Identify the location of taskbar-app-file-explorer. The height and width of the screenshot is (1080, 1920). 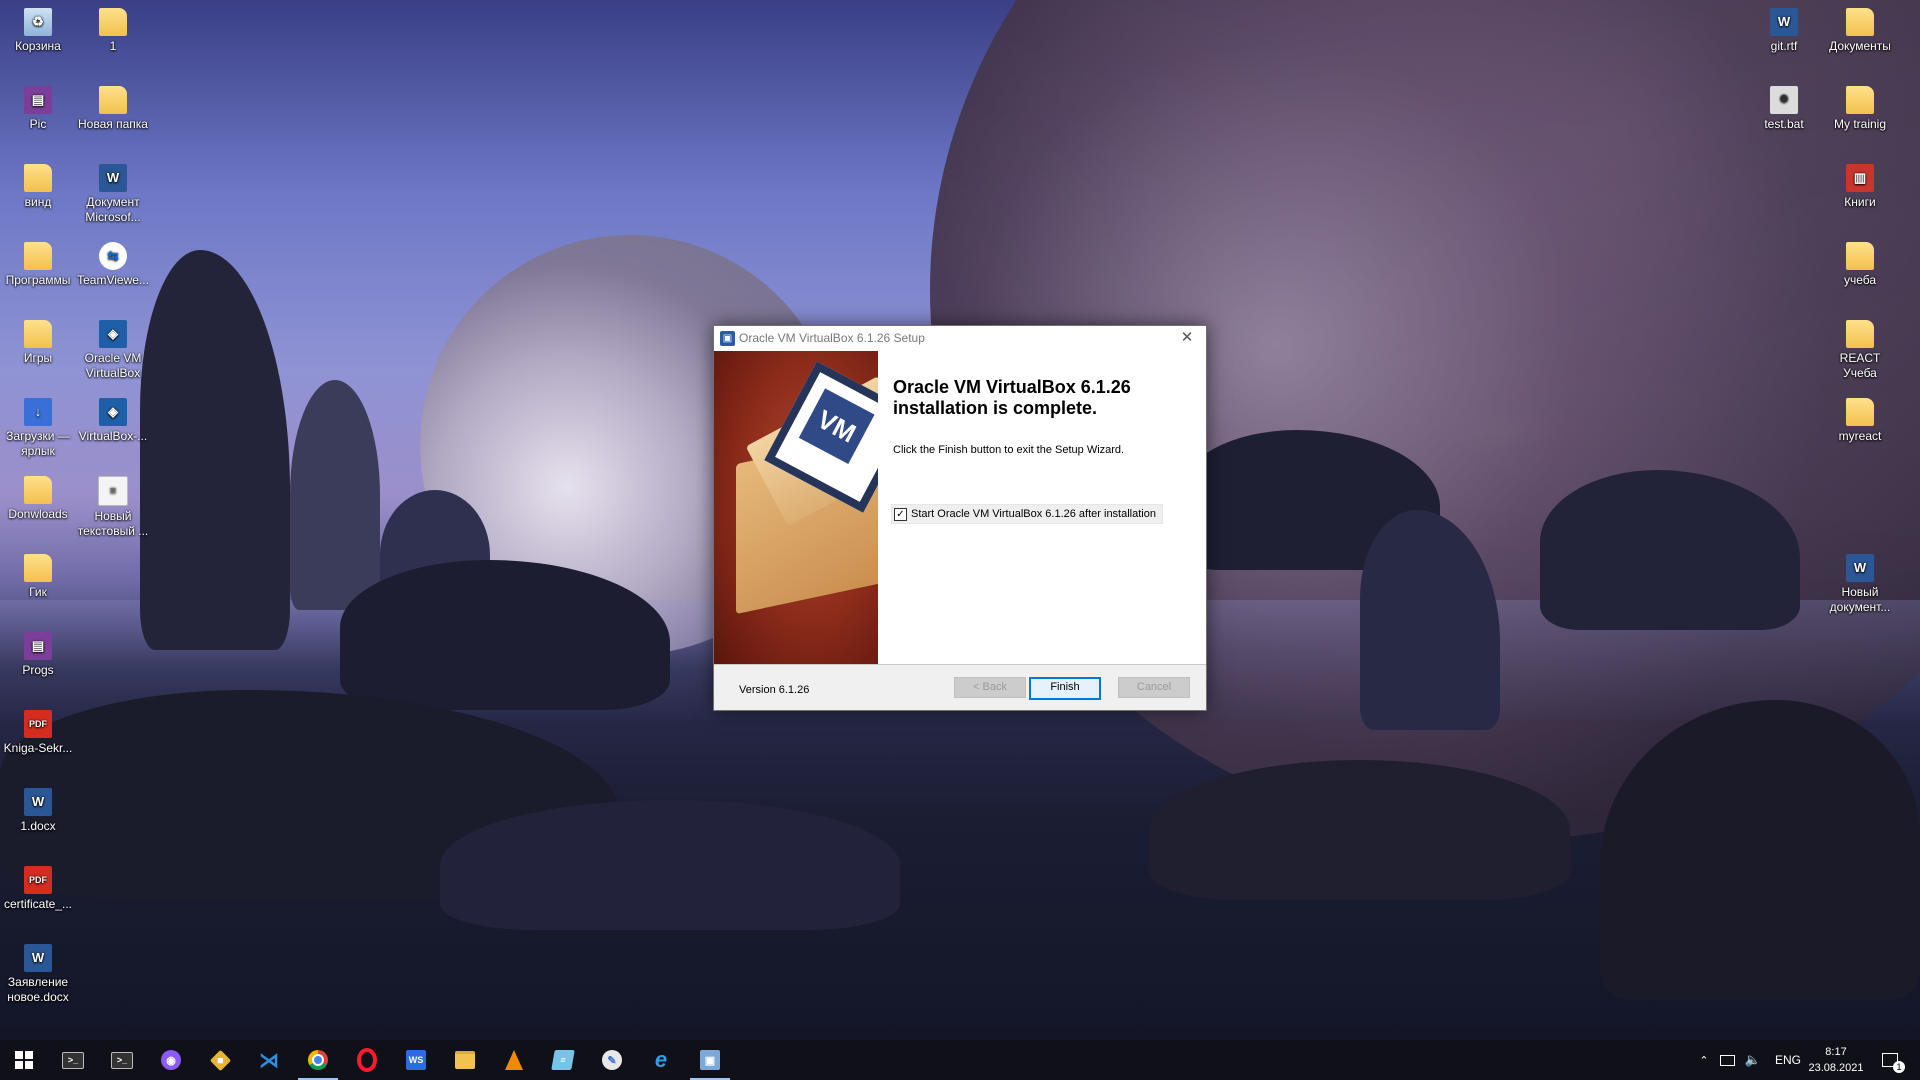
(465, 1060).